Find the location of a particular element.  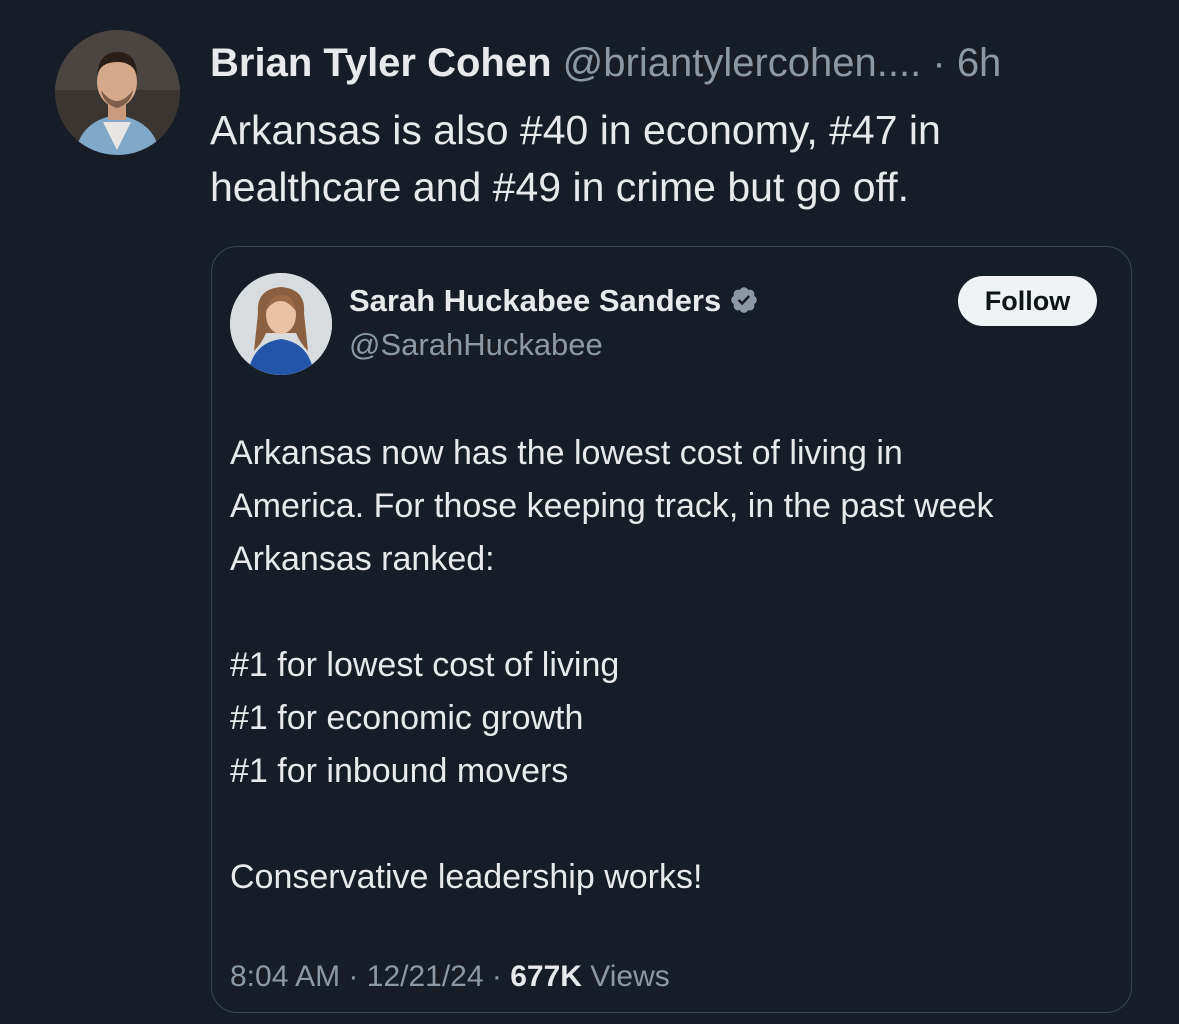

quoted-timestamp: 8:04 AM is located at coordinates (285, 976).